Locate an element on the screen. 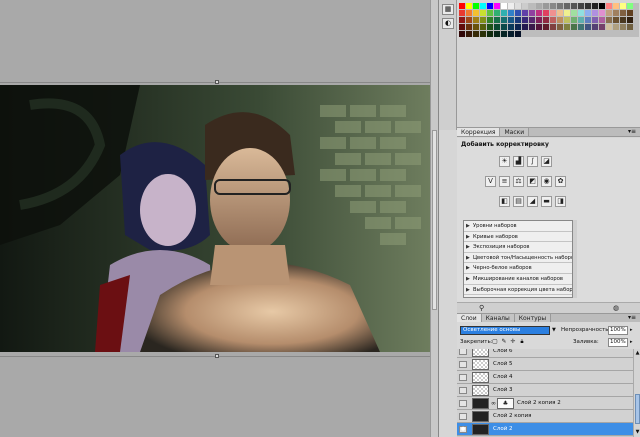  preset-channel-mixer: Микширование каналов наборов is located at coordinates (518, 279).